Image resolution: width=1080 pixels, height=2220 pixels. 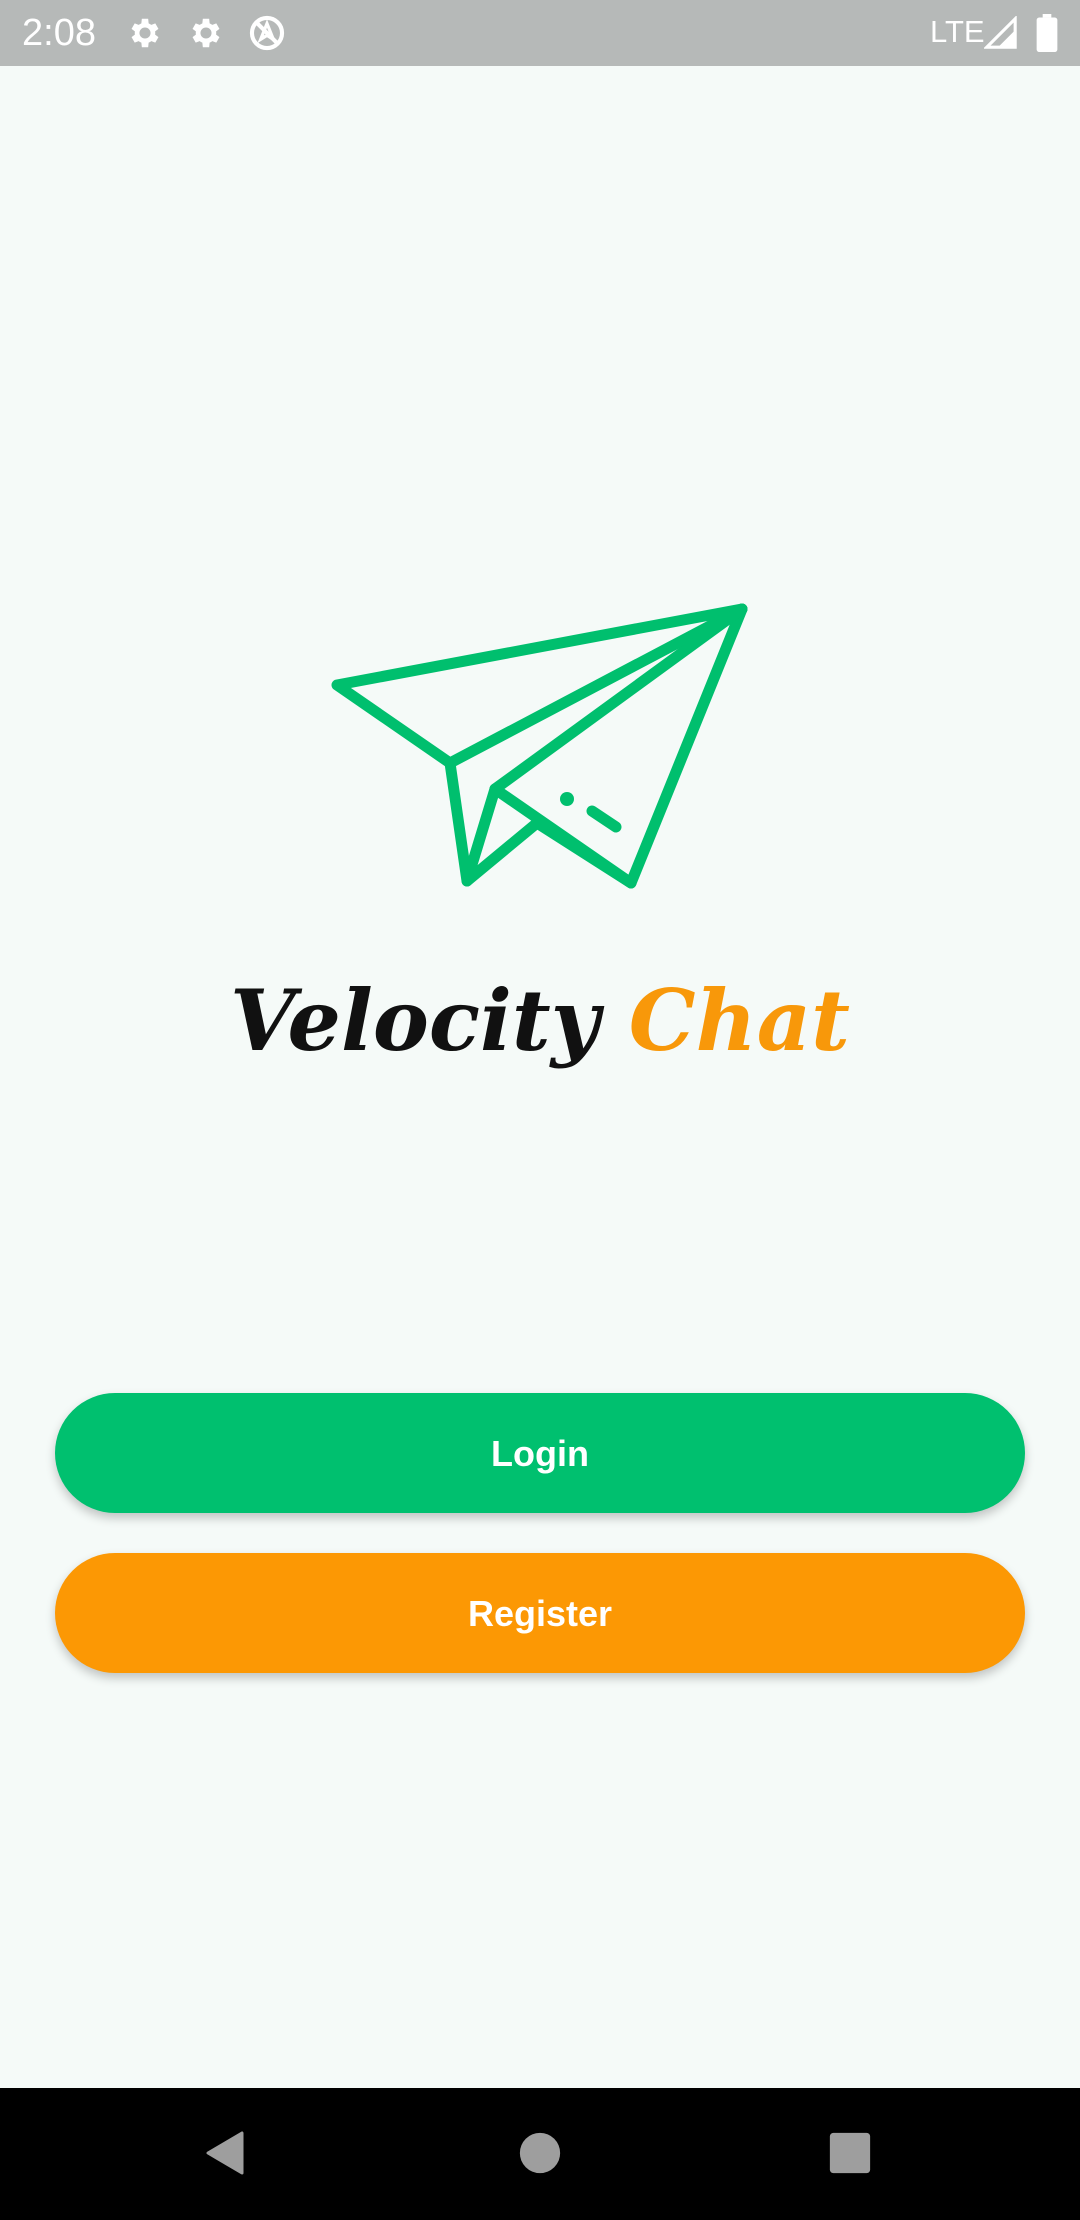 What do you see at coordinates (59, 33) in the screenshot?
I see `status-time: 2:08` at bounding box center [59, 33].